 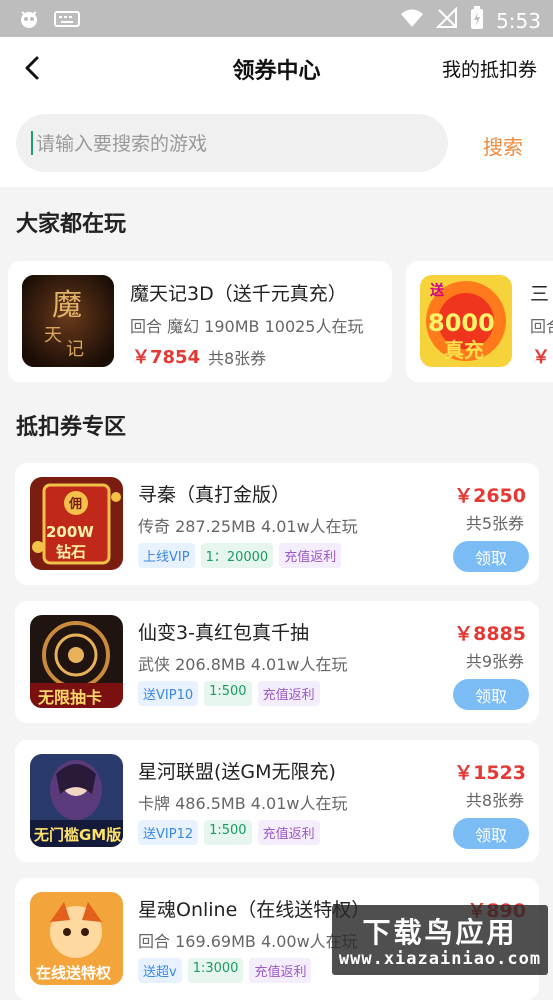 What do you see at coordinates (243, 803) in the screenshot?
I see `game-meta: 卡牌 486.5MB 4.01w人在玩` at bounding box center [243, 803].